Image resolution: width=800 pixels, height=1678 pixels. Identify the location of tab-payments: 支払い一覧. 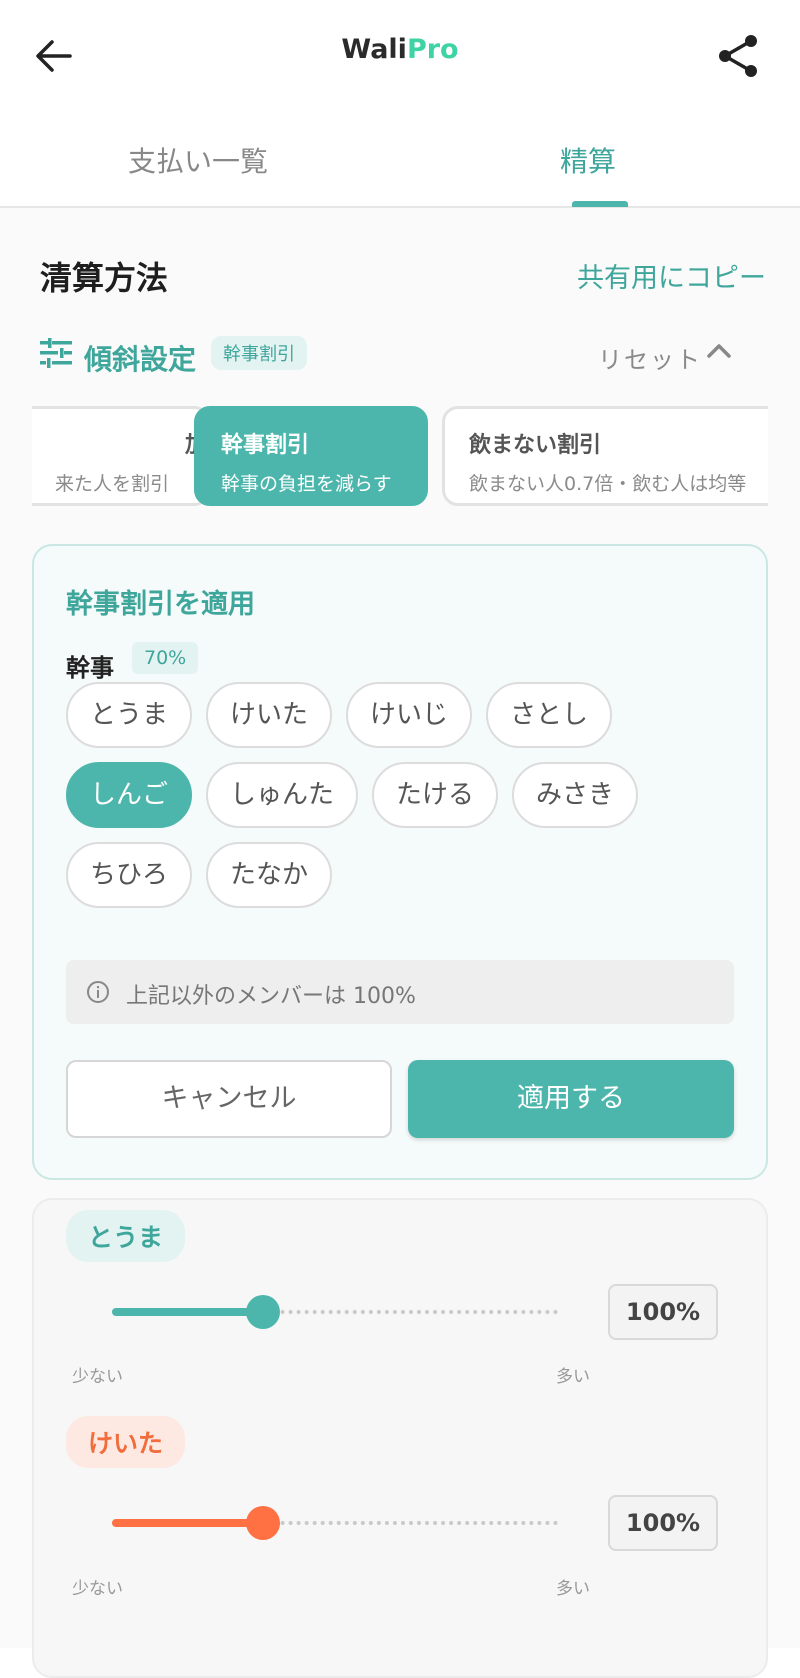
(198, 160).